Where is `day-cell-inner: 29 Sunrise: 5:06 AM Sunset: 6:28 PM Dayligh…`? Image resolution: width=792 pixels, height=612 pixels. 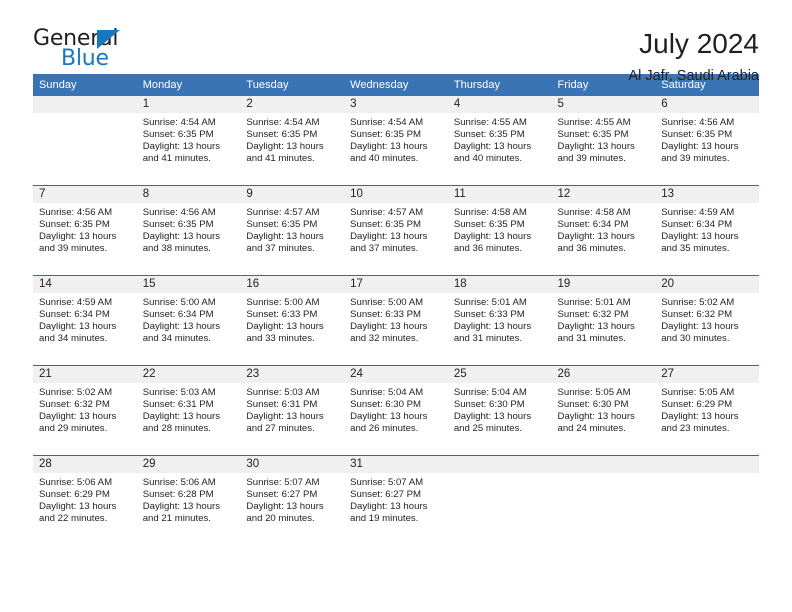
day-cell-inner: 29 Sunrise: 5:06 AM Sunset: 6:28 PM Dayligh… is located at coordinates (188, 500).